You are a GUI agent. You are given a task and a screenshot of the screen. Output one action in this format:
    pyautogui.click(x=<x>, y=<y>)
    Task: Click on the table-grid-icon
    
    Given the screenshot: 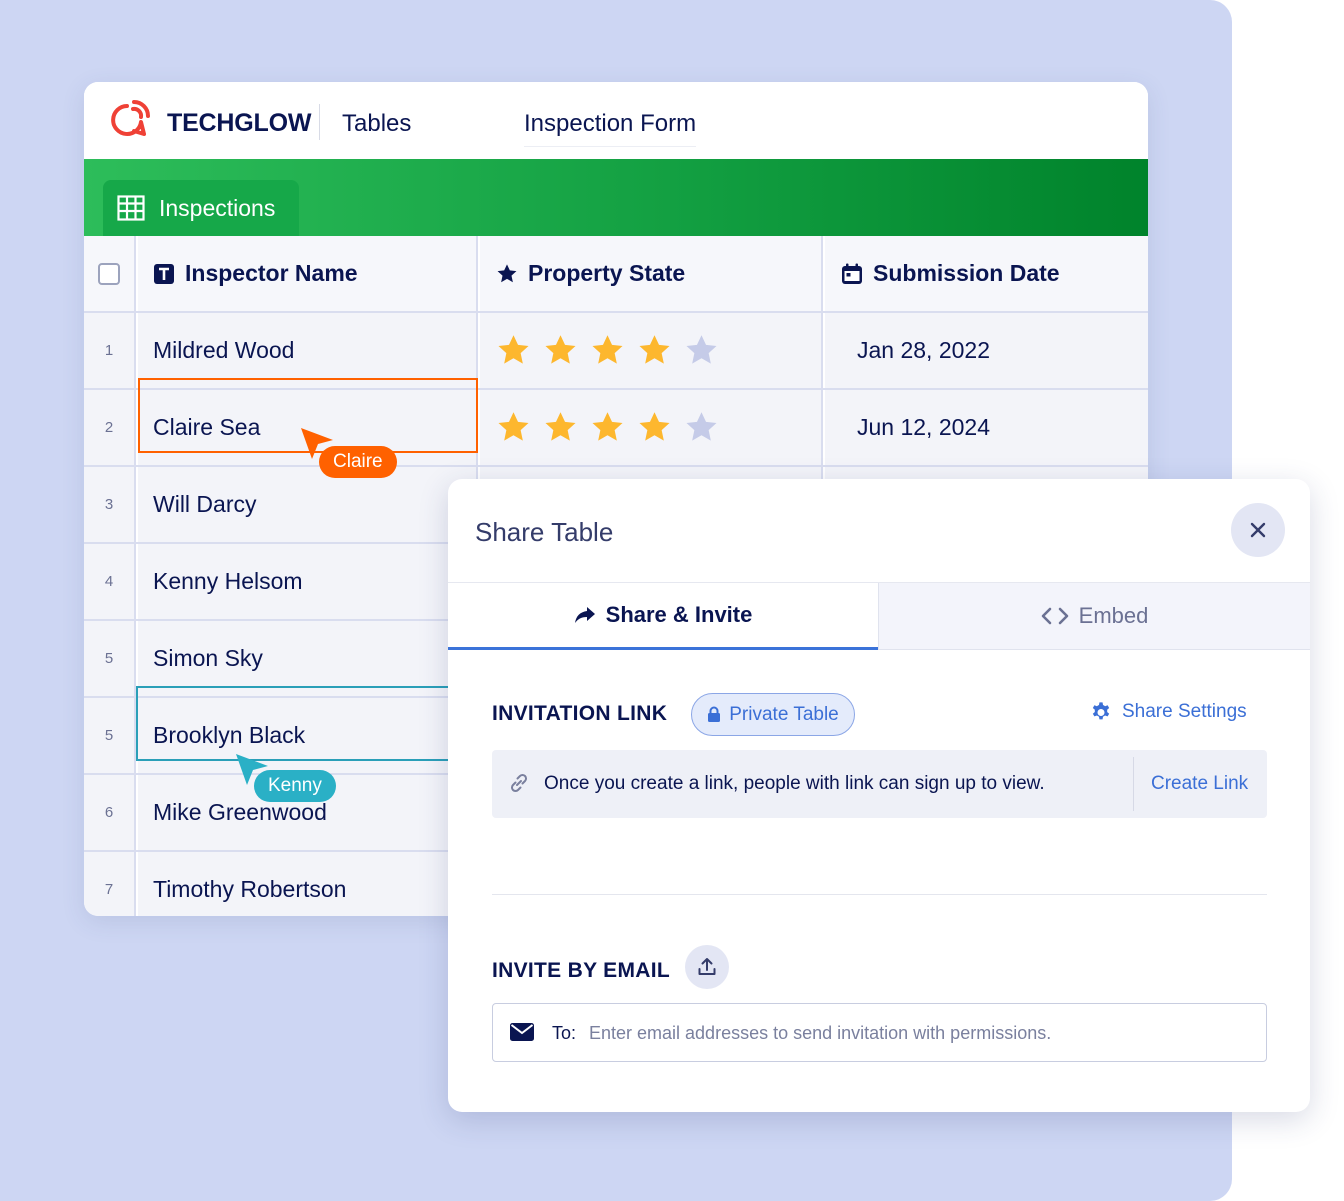 What is the action you would take?
    pyautogui.click(x=131, y=208)
    